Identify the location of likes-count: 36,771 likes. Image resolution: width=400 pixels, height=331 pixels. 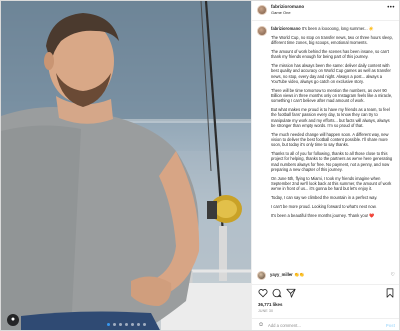
(270, 304).